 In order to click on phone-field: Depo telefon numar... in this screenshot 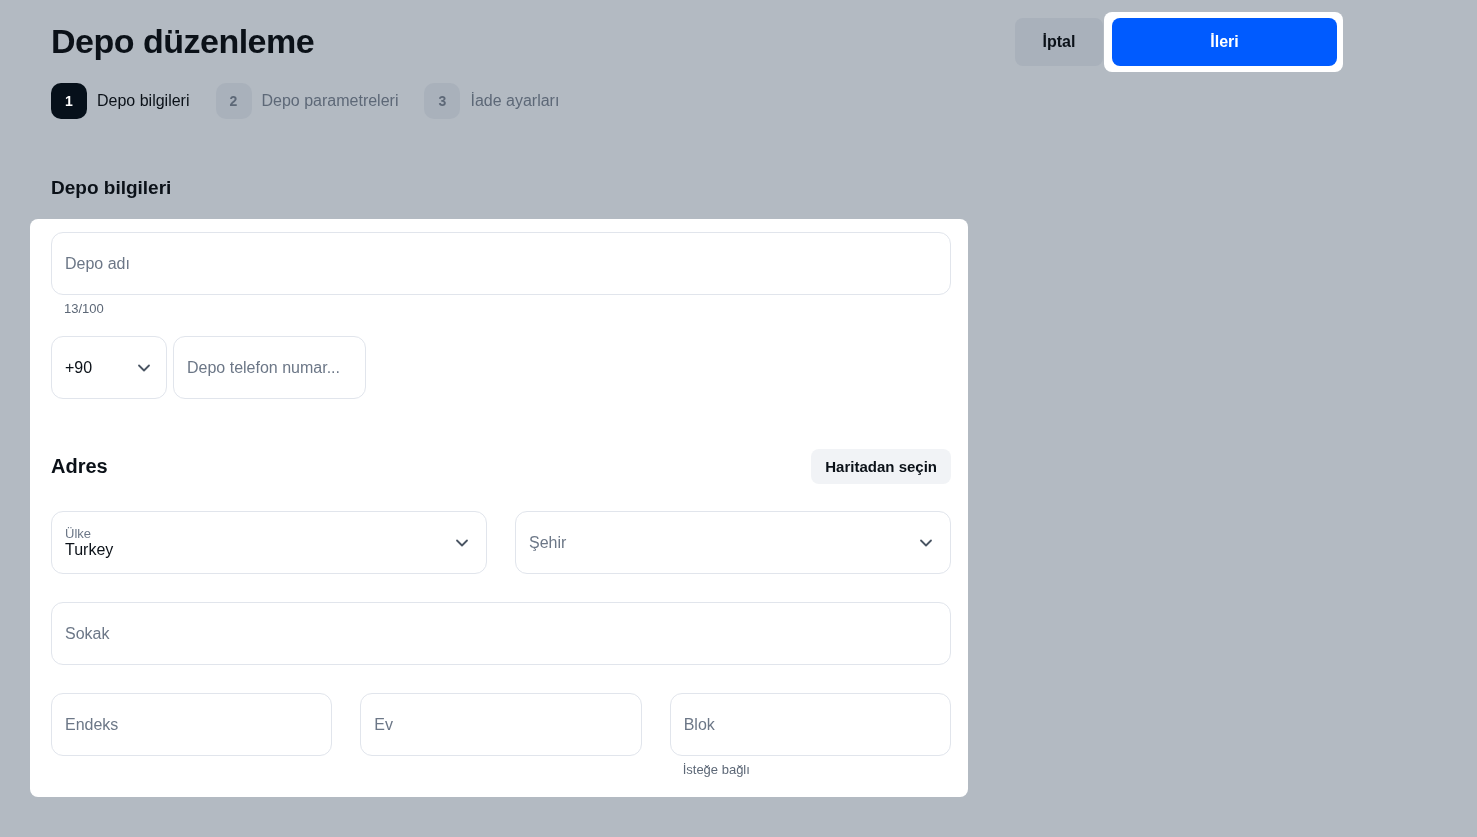, I will do `click(269, 367)`.